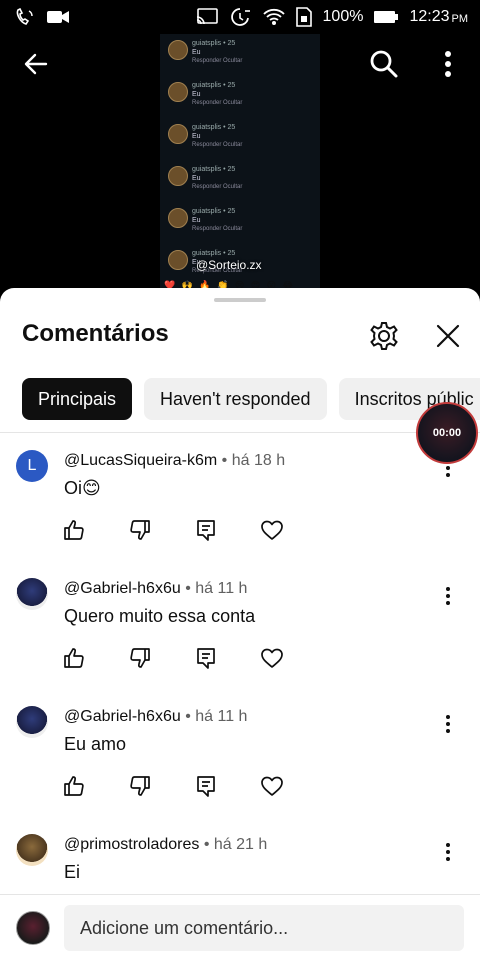 The width and height of the screenshot is (480, 960). I want to click on battery-icon, so click(386, 17).